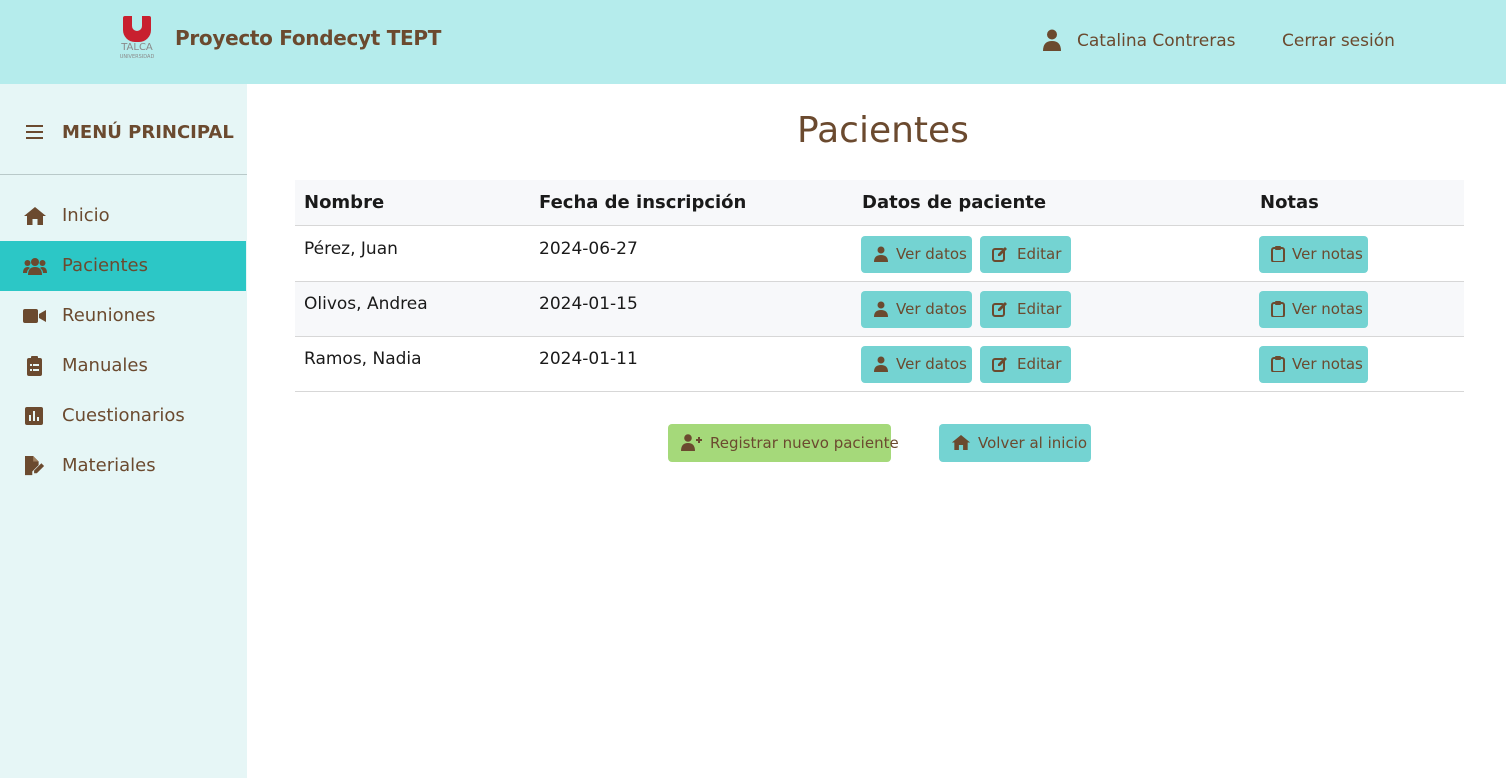  I want to click on sidebar-item-label: Reuniones, so click(109, 315).